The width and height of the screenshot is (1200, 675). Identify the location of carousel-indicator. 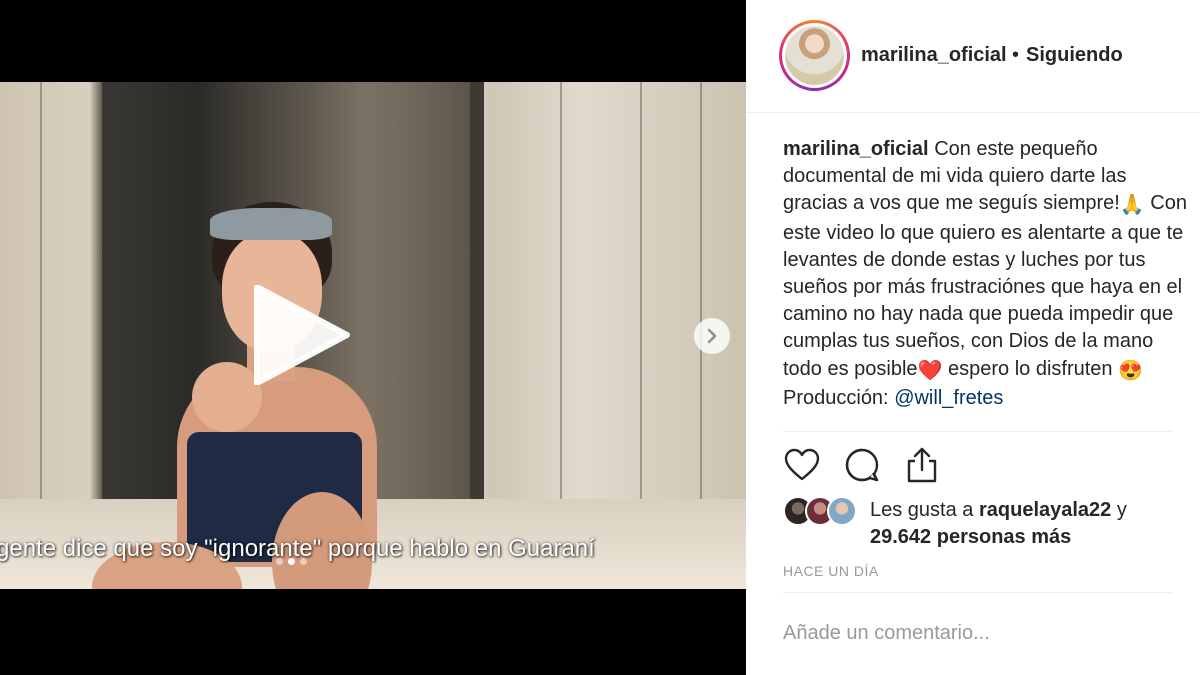
(291, 561).